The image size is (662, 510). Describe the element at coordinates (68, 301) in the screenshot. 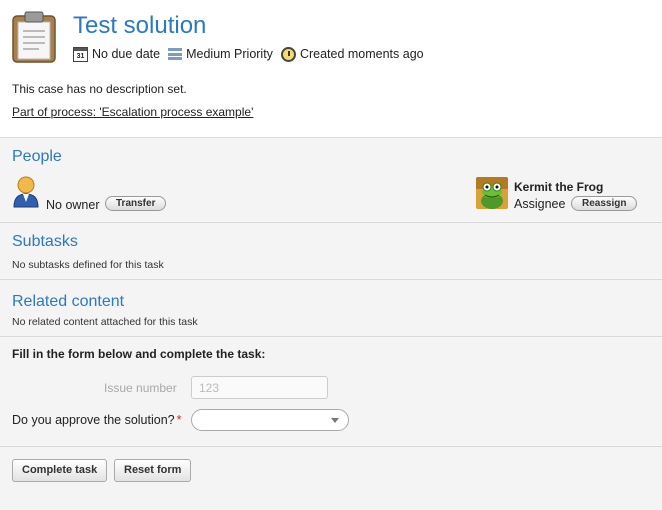

I see `related-title: Related content` at that location.